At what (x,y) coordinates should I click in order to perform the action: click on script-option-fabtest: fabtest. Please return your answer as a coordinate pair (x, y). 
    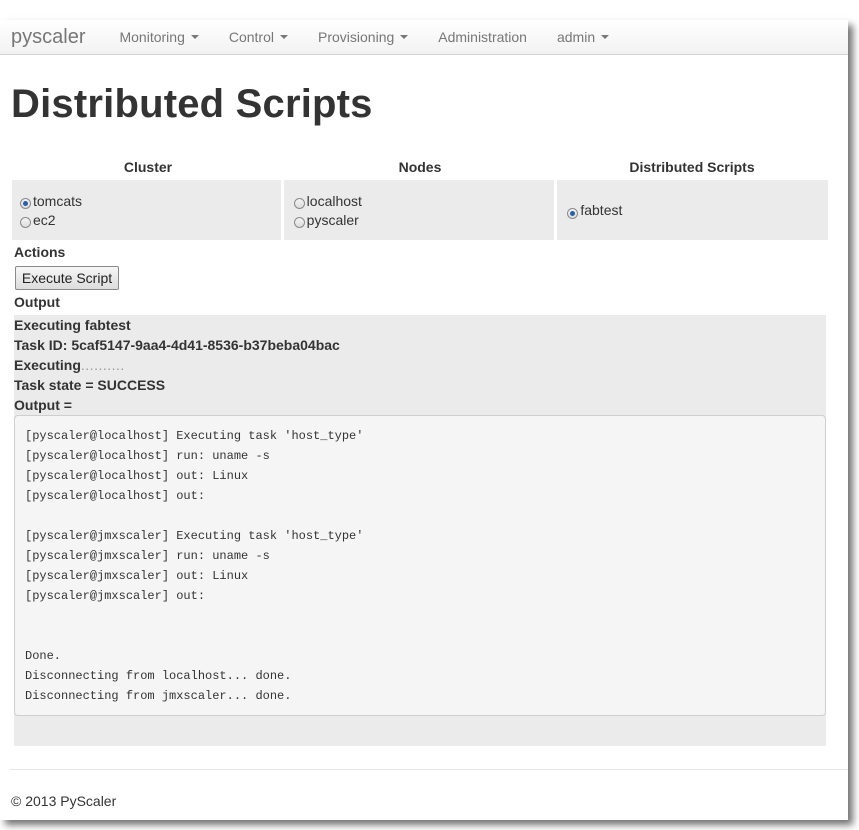
    Looking at the image, I should click on (693, 210).